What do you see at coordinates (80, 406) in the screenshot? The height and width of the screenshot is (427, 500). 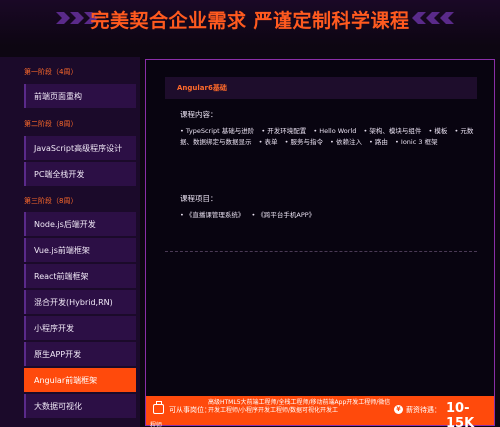 I see `sidebar-item-bigdata-viz: 大数据可视化` at bounding box center [80, 406].